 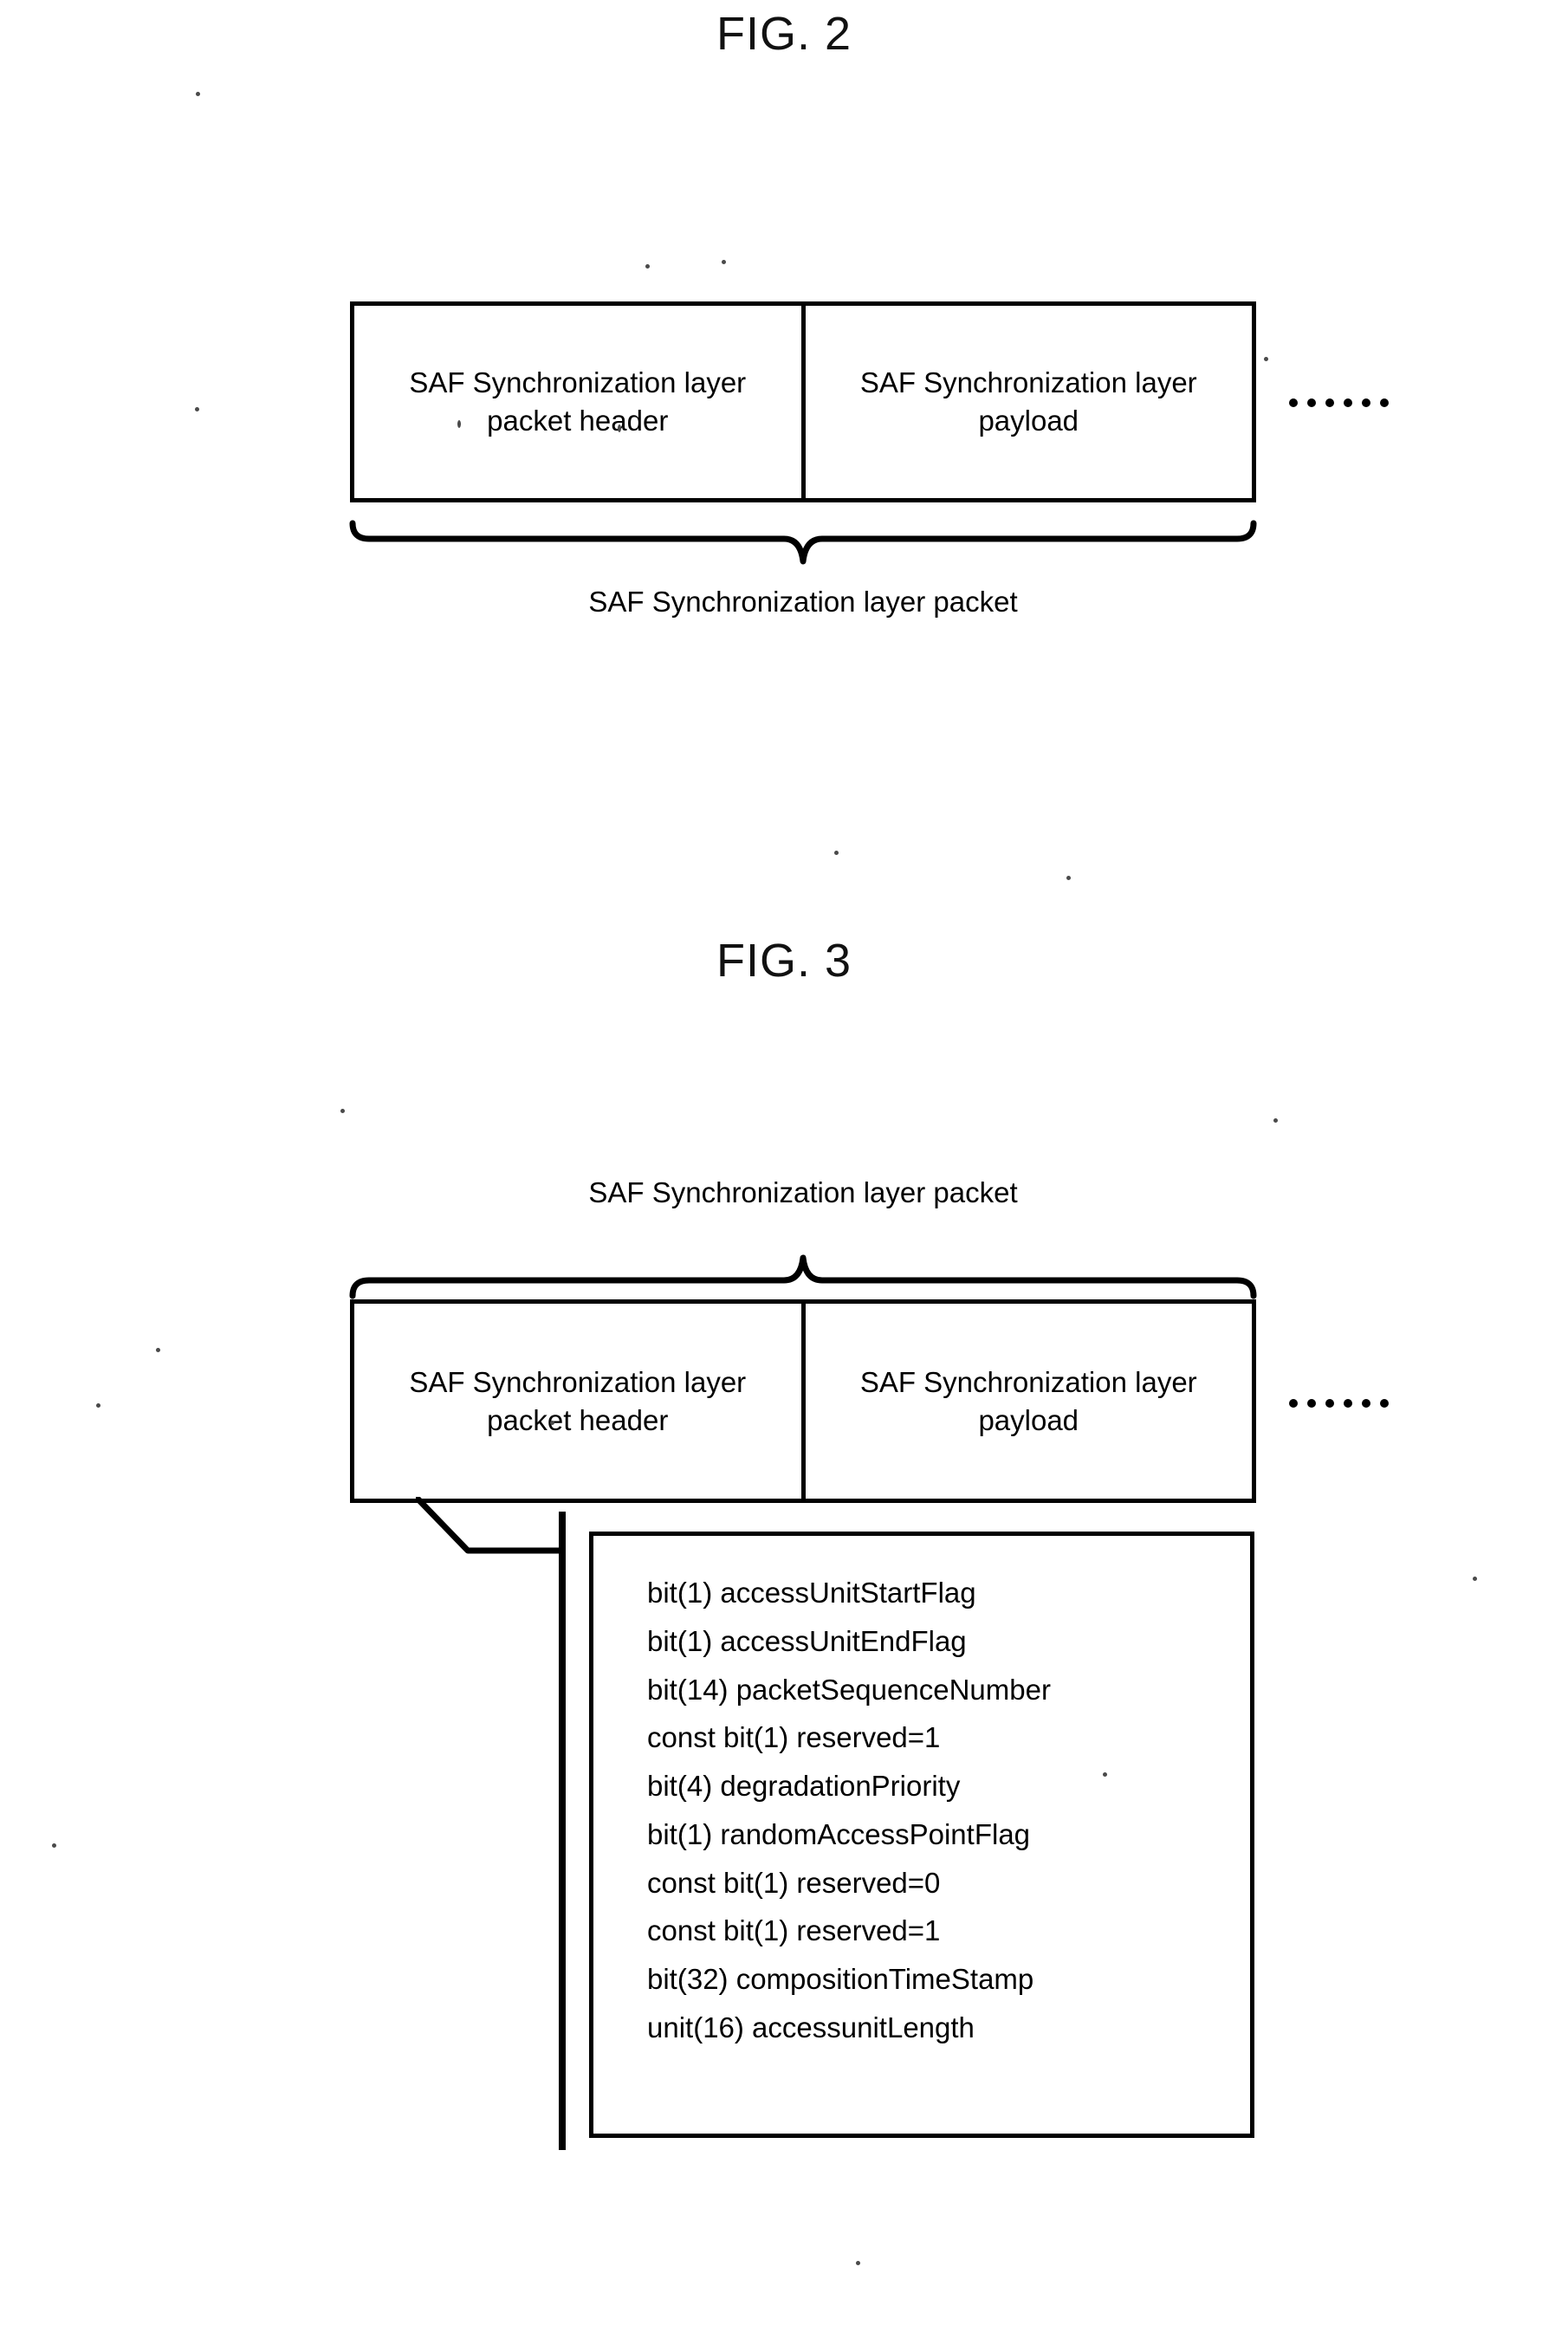 I want to click on fig2-payload-line2: payload, so click(x=1028, y=421).